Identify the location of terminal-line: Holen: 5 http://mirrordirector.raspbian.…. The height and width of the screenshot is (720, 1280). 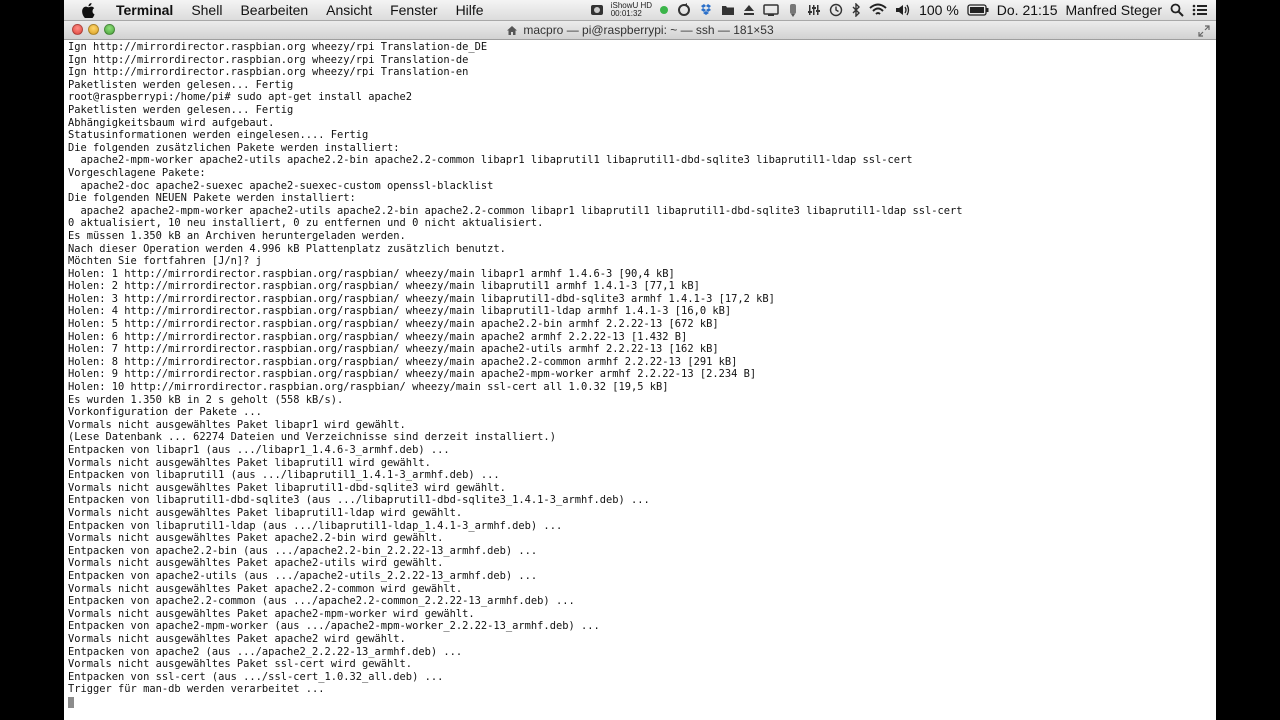
(393, 324).